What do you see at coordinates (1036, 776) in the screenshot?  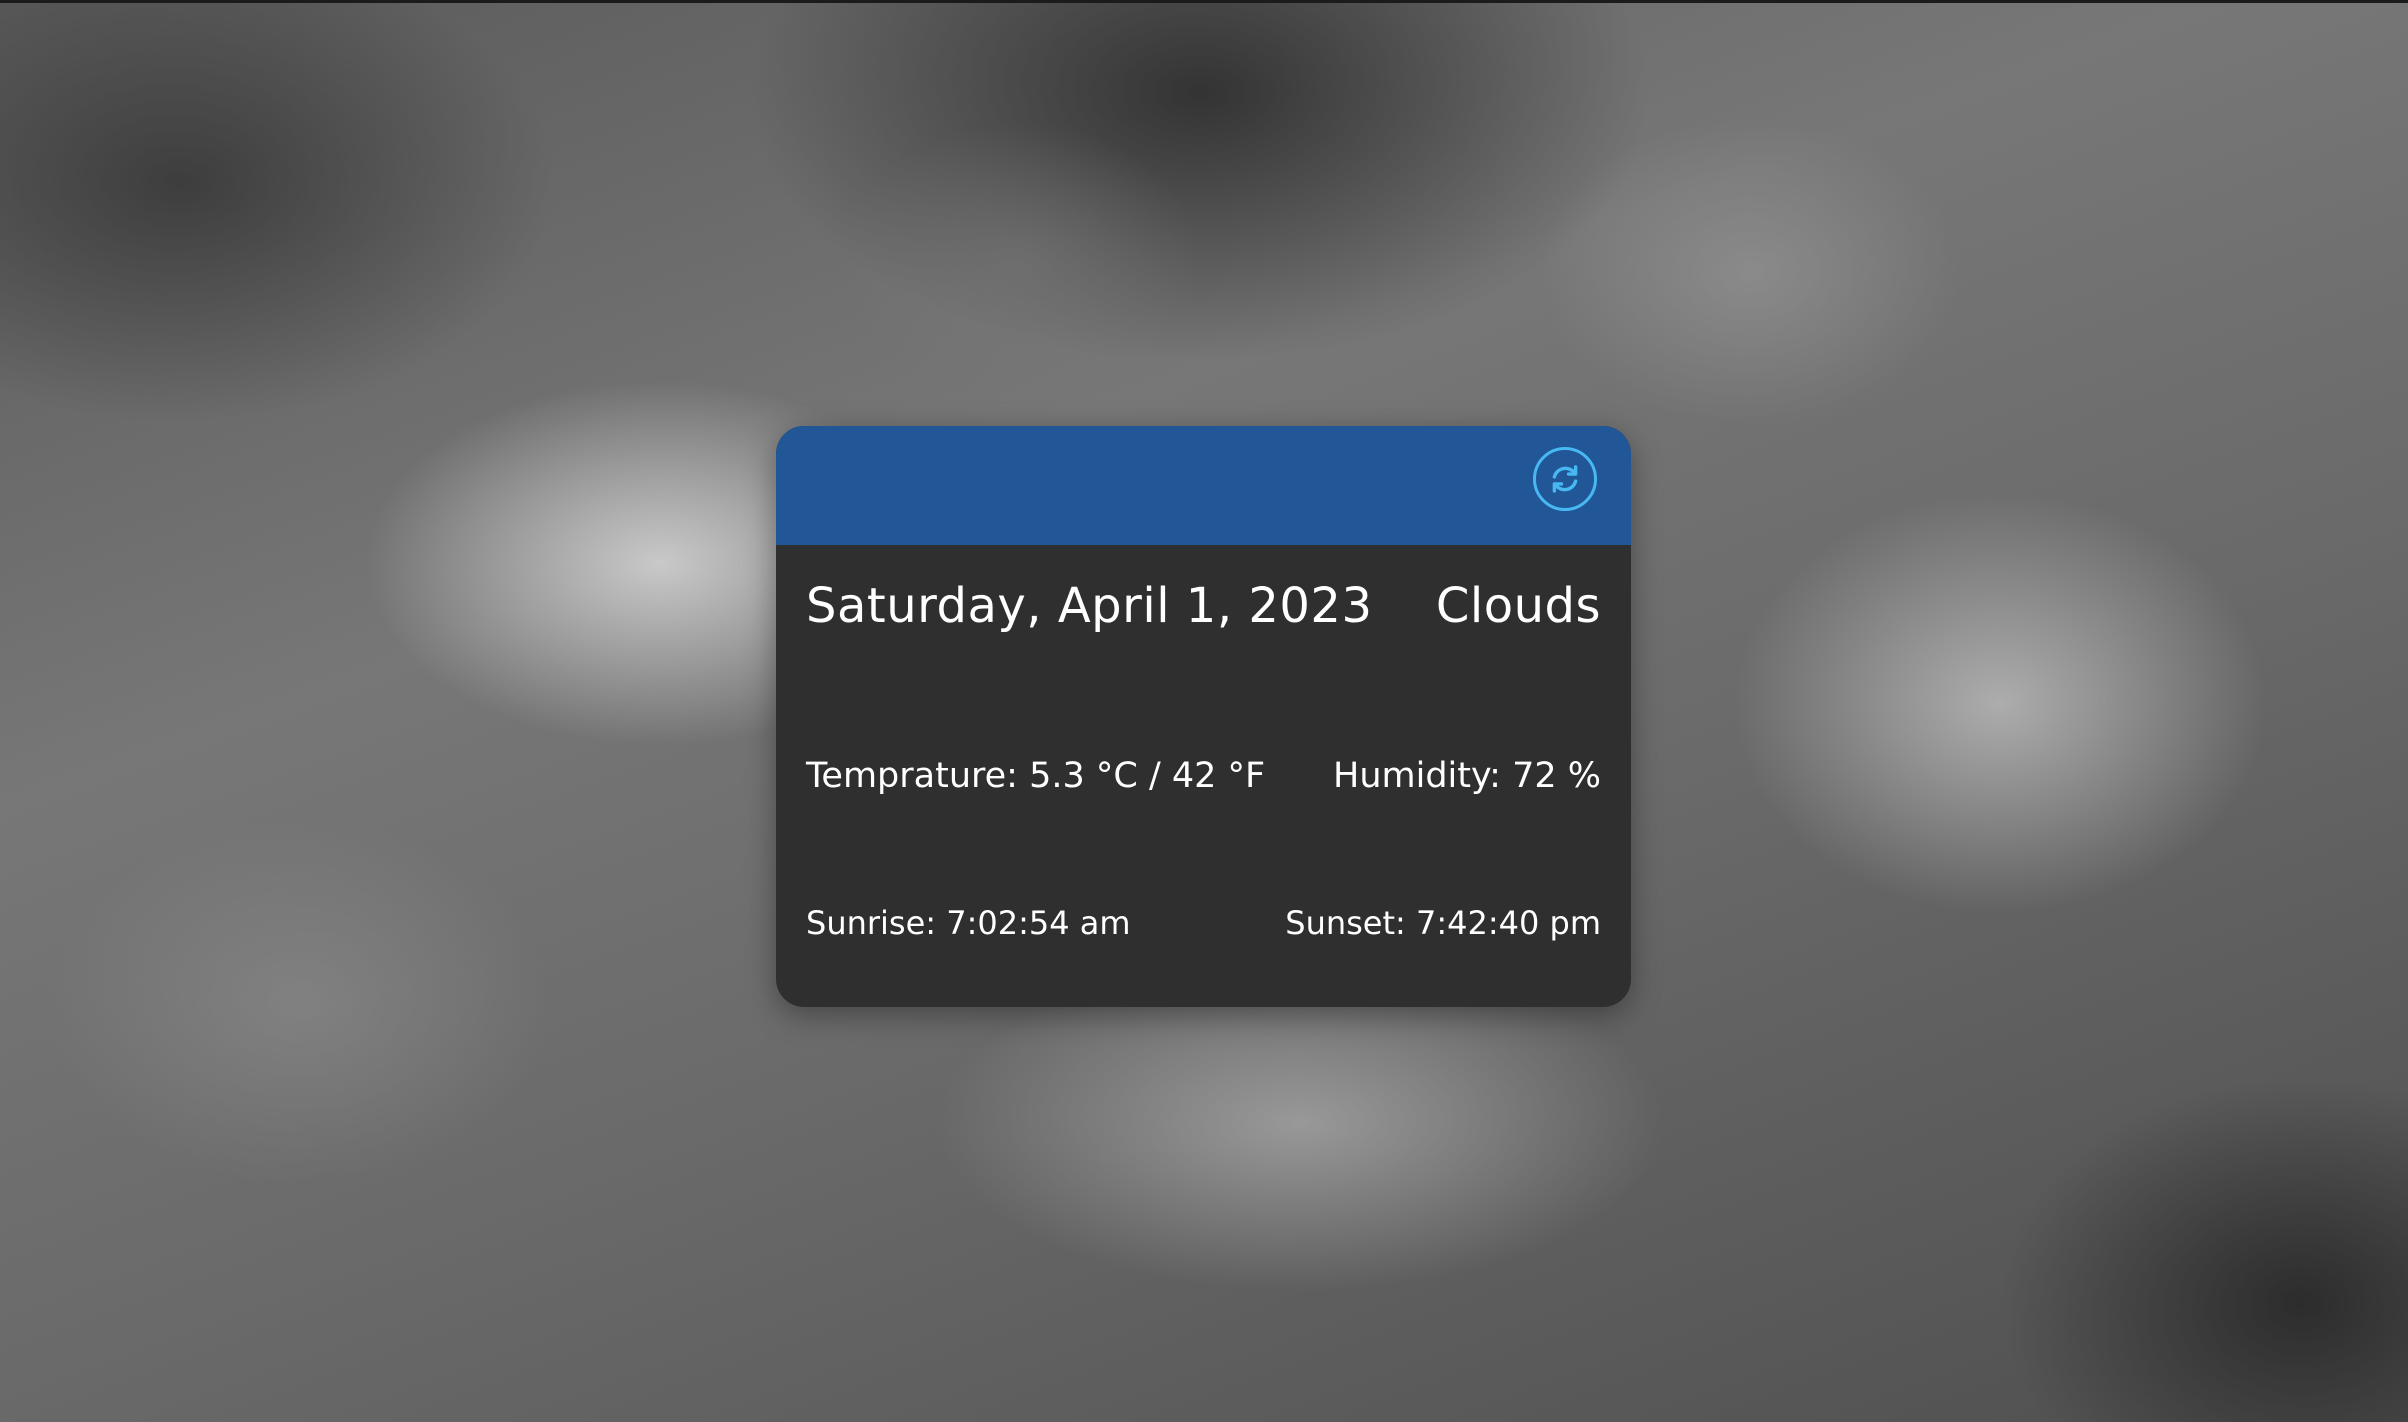 I see `temperature-text: Temprature: 5.3 °C / 42 °F` at bounding box center [1036, 776].